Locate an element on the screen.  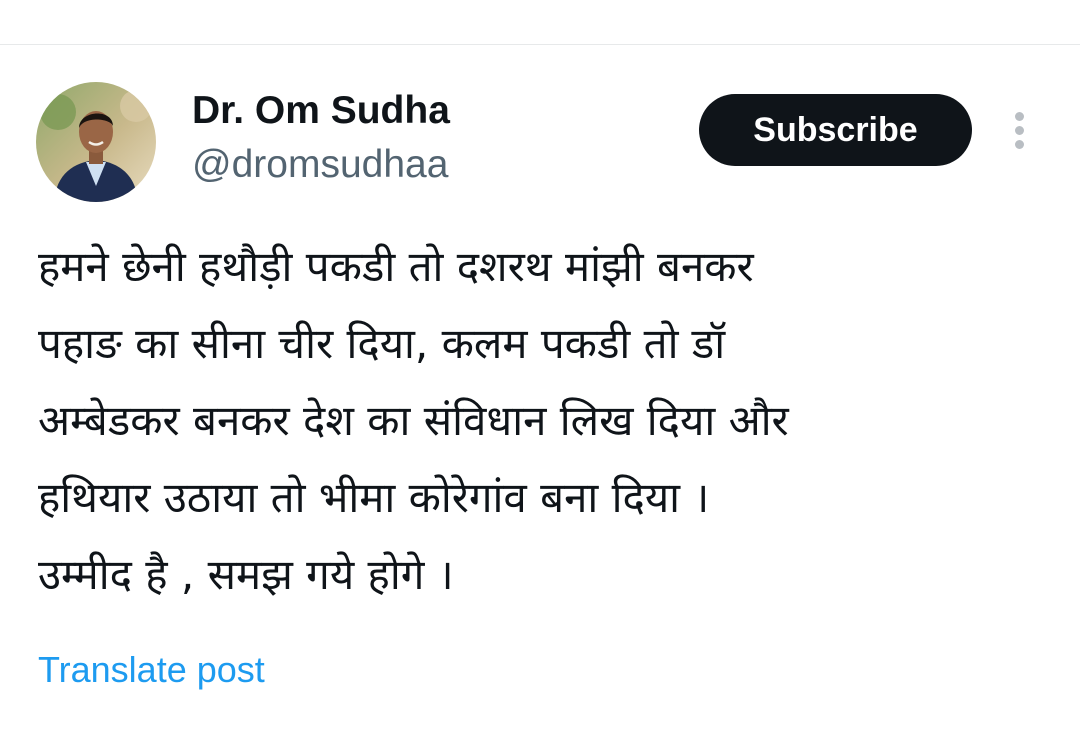
tweet-line: अम्बेडकर बनकर देश का संविधान लिख दिया और is located at coordinates (413, 420).